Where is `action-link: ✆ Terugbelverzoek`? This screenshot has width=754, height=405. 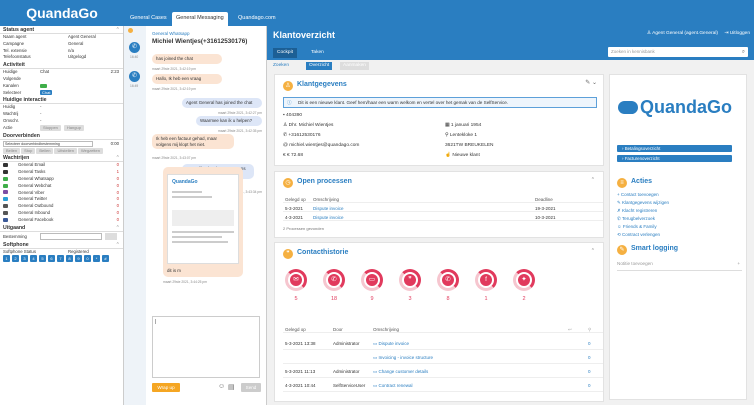 action-link: ✆ Terugbelverzoek is located at coordinates (636, 219).